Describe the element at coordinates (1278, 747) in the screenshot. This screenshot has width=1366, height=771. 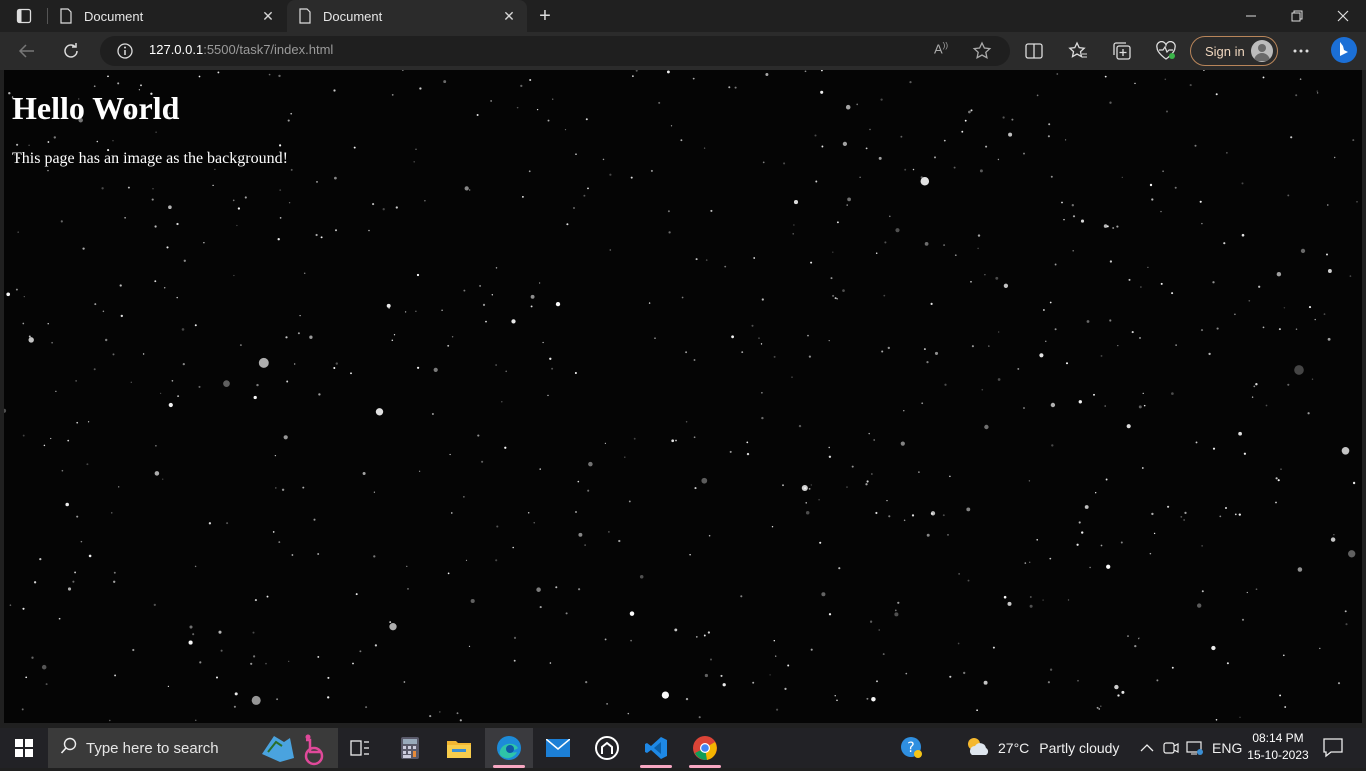
I see `taskbar-clock: 08:14 PM 15-10-2023` at that location.